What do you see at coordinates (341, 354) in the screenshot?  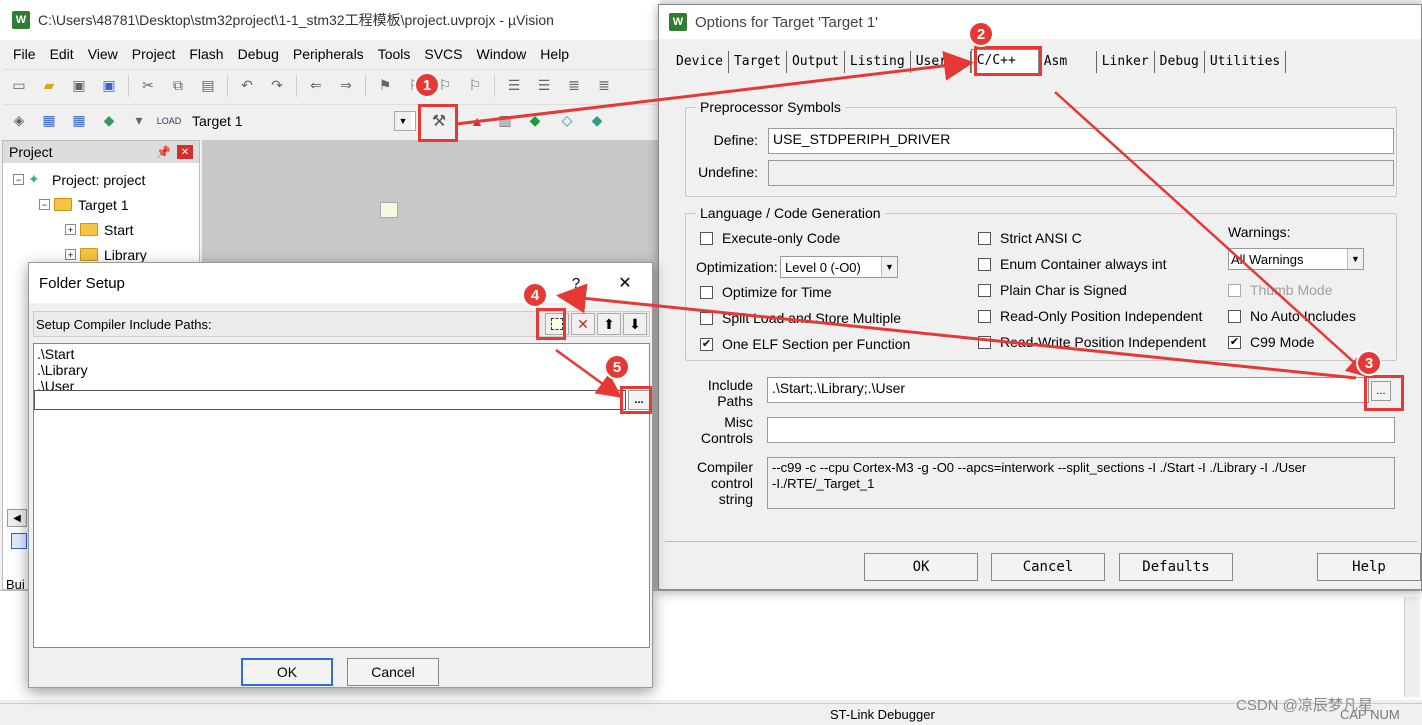 I see `list-item: .\Start` at bounding box center [341, 354].